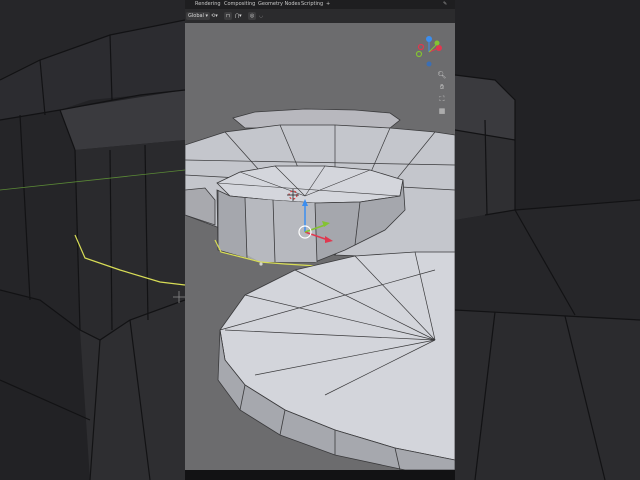  I want to click on gizmo-x-axis, so click(439, 48).